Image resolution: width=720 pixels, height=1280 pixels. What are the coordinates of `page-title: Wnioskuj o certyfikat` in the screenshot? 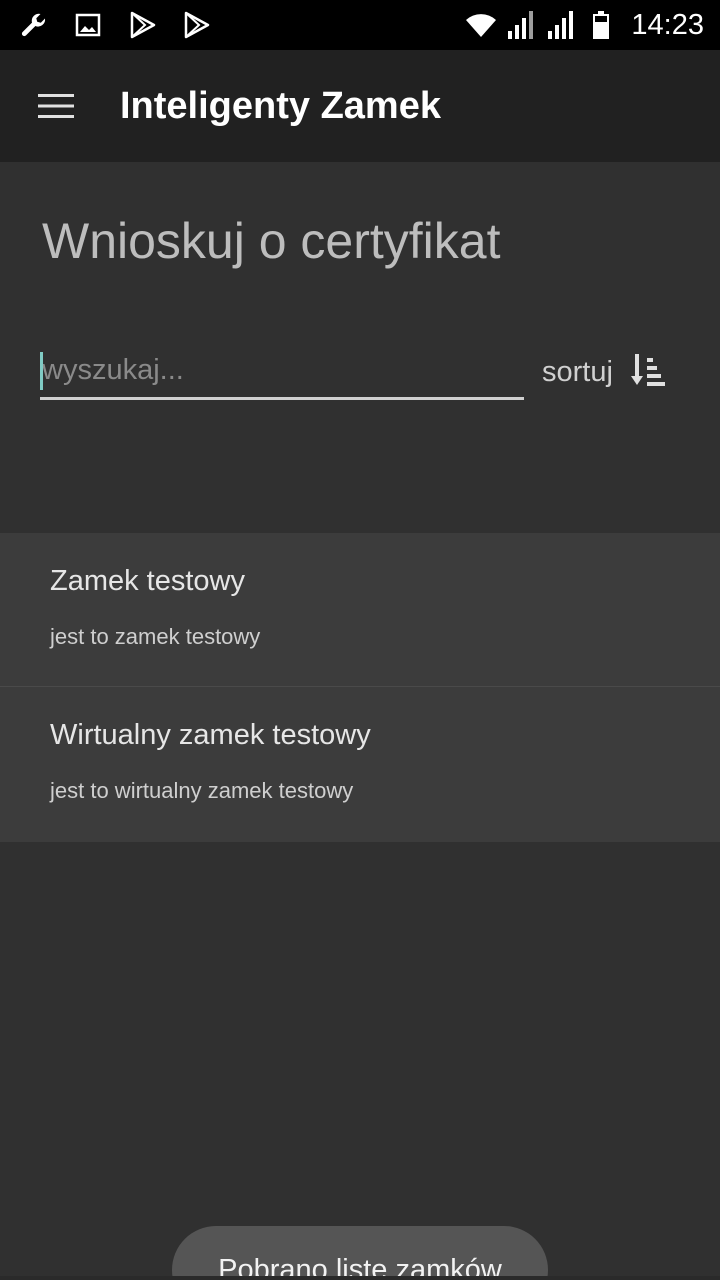 It's located at (271, 241).